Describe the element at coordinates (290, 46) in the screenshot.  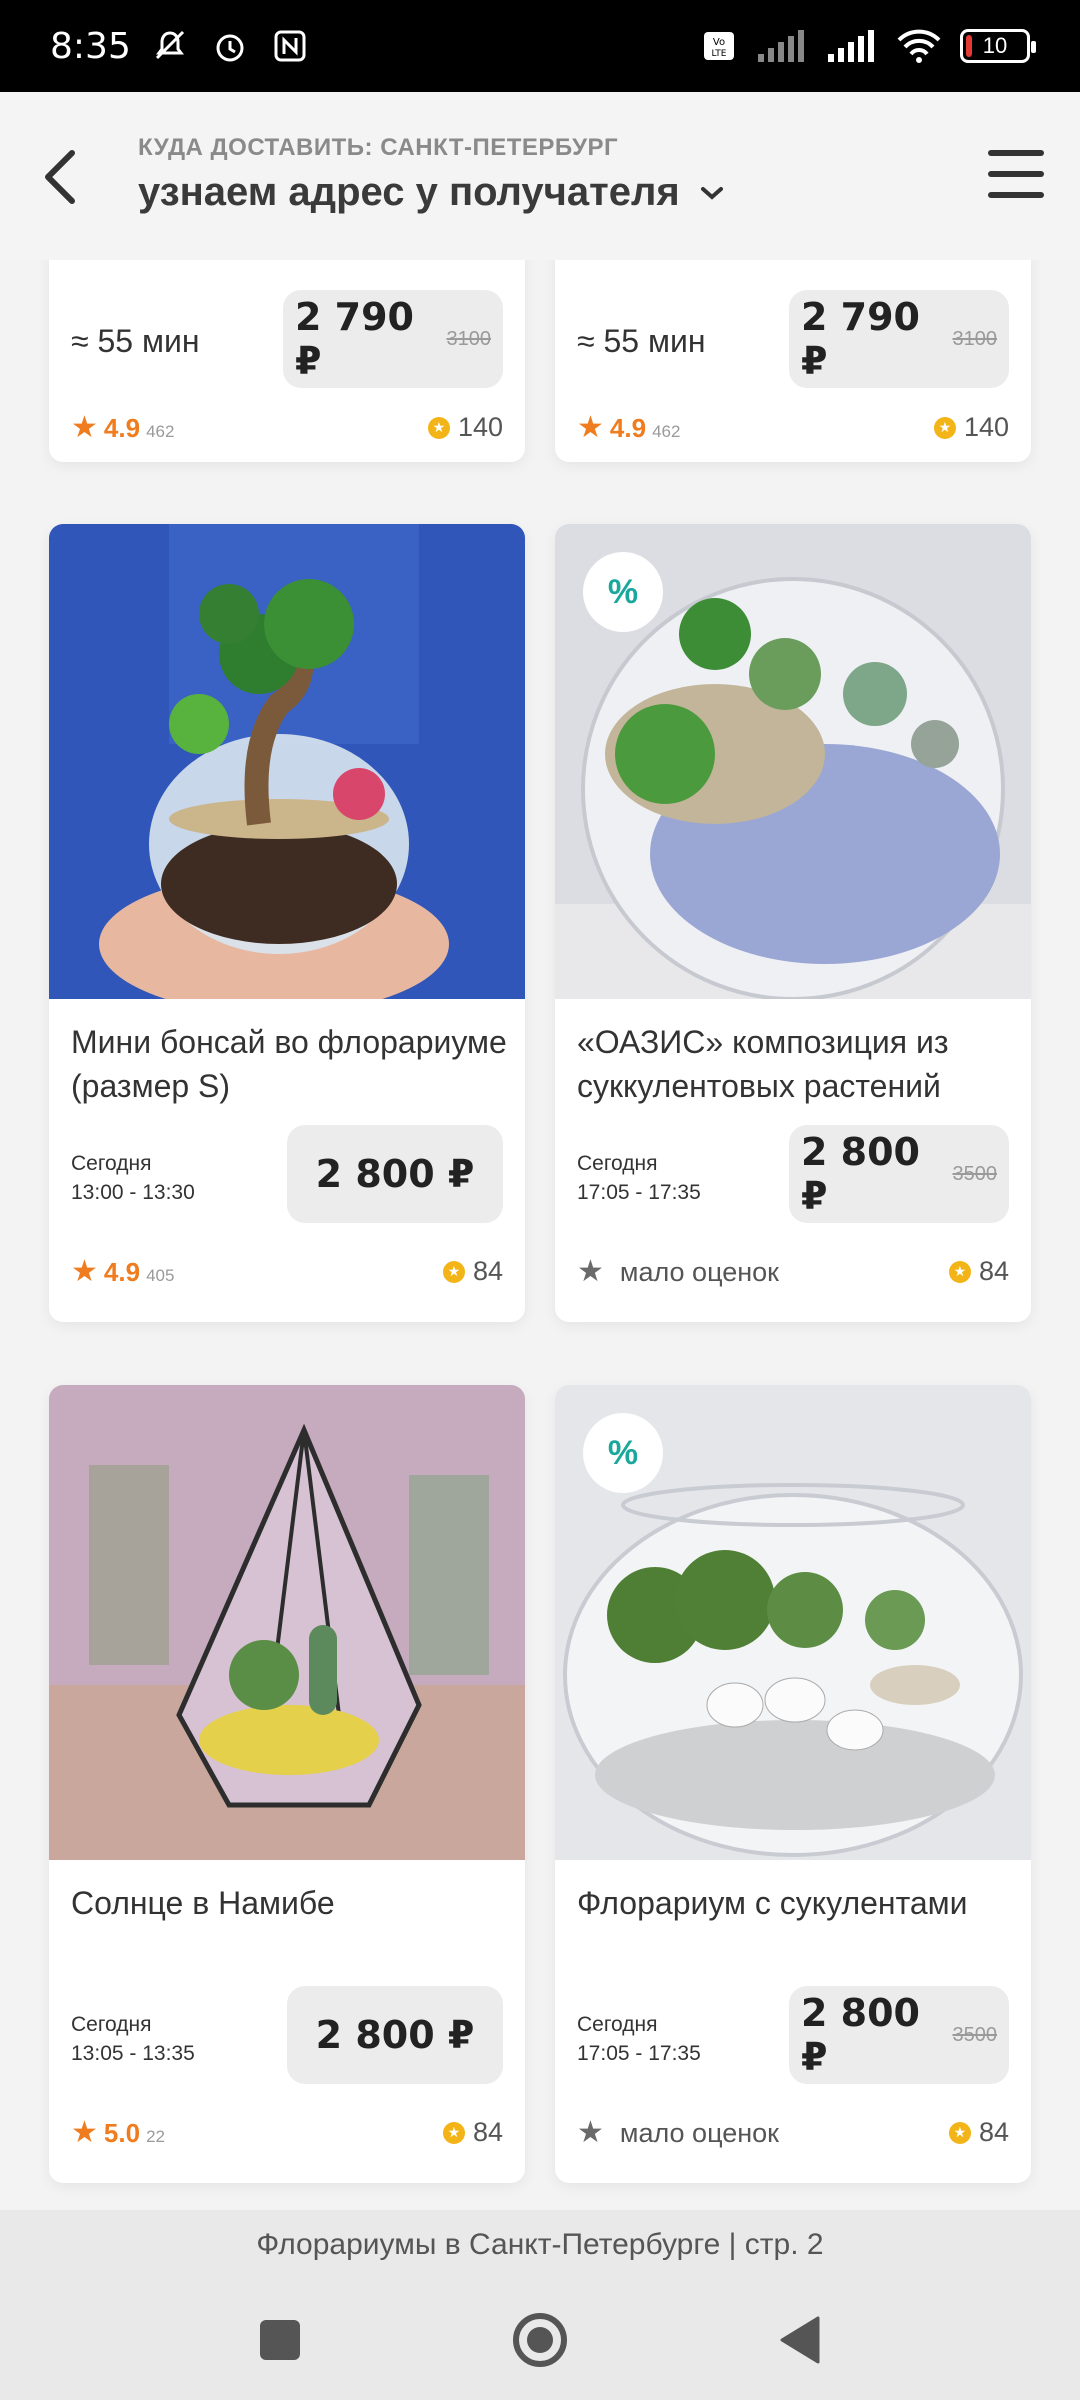
I see `nfc-icon` at that location.